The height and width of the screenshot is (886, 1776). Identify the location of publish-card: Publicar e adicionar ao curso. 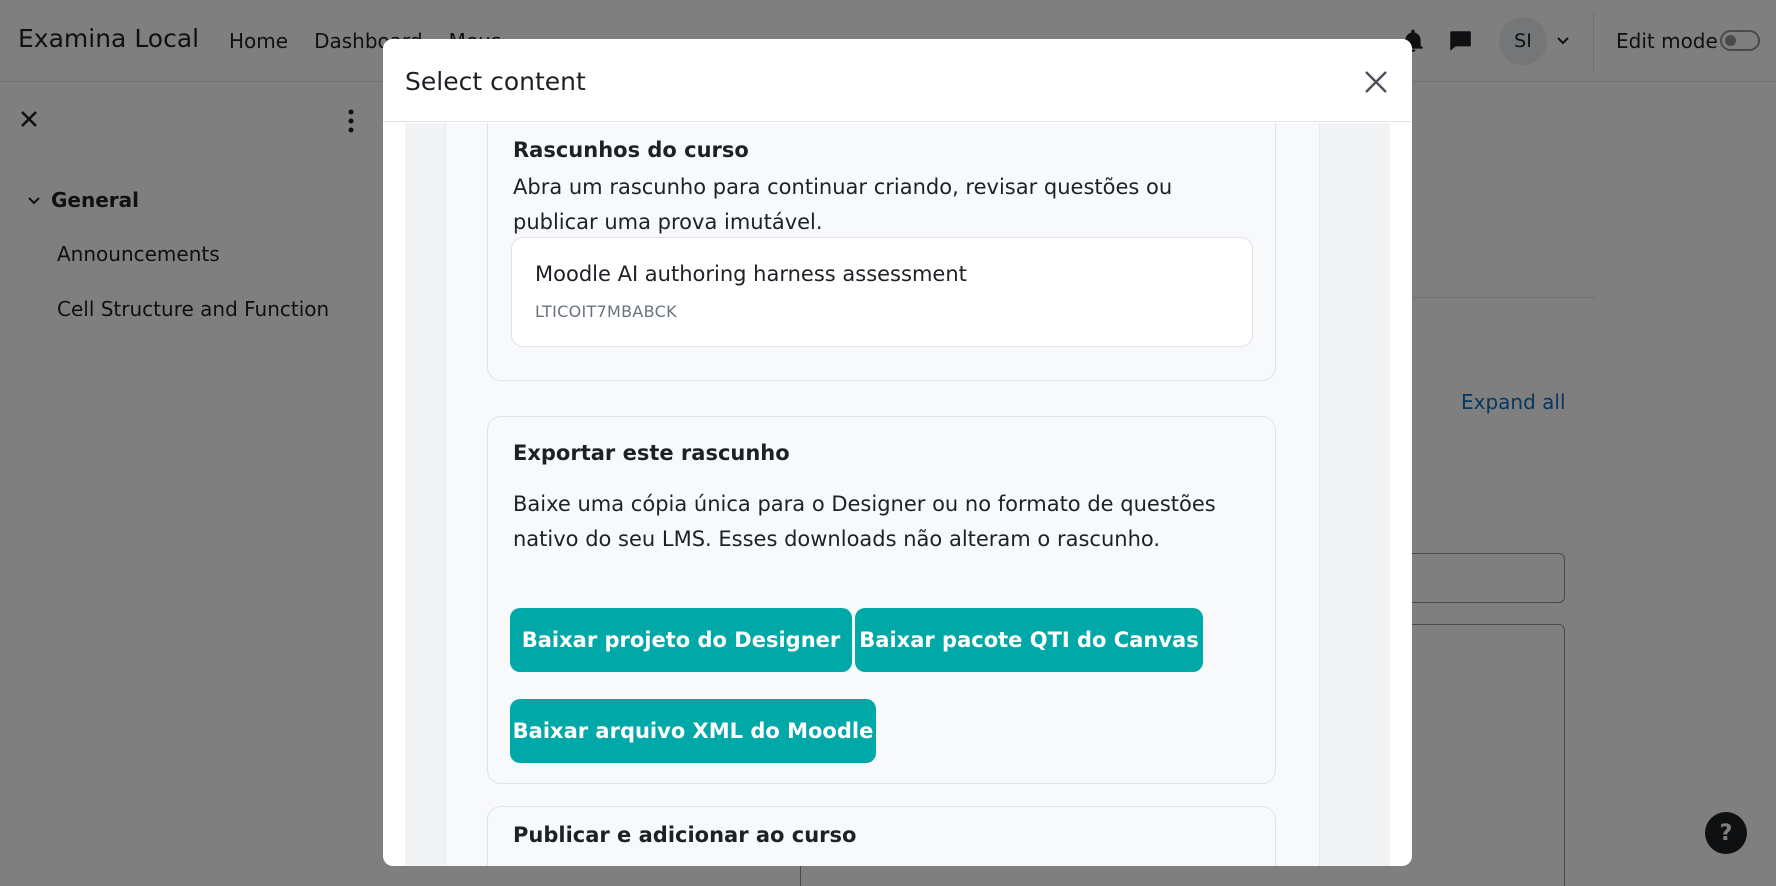
(881, 836).